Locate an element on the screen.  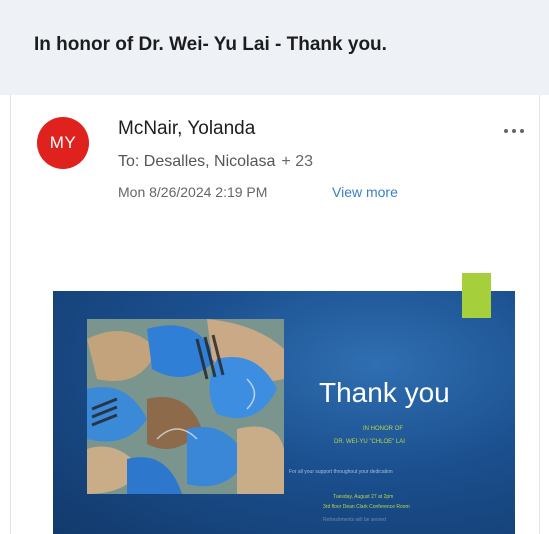
slide-honor-line: IN HONOR OF is located at coordinates (383, 429).